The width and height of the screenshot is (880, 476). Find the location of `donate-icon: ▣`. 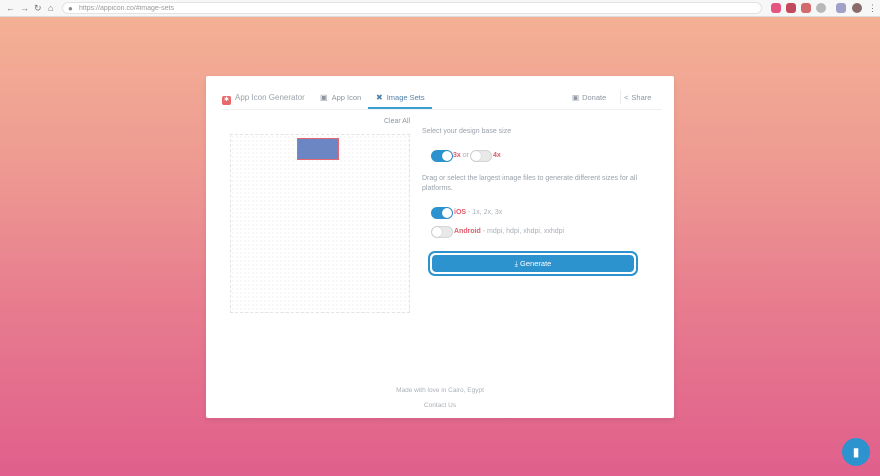

donate-icon: ▣ is located at coordinates (576, 97).